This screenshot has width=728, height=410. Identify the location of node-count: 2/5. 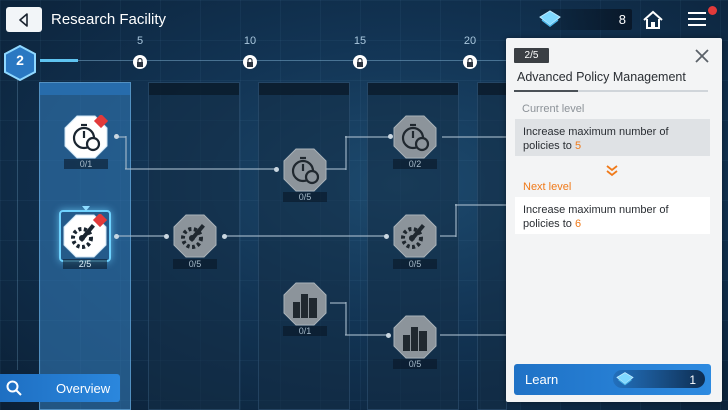
(85, 264).